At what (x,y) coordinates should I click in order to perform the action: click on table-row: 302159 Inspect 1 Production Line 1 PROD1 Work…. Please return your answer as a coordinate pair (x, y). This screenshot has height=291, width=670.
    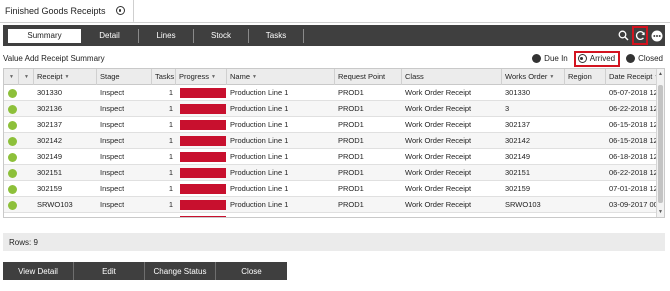
    Looking at the image, I should click on (334, 189).